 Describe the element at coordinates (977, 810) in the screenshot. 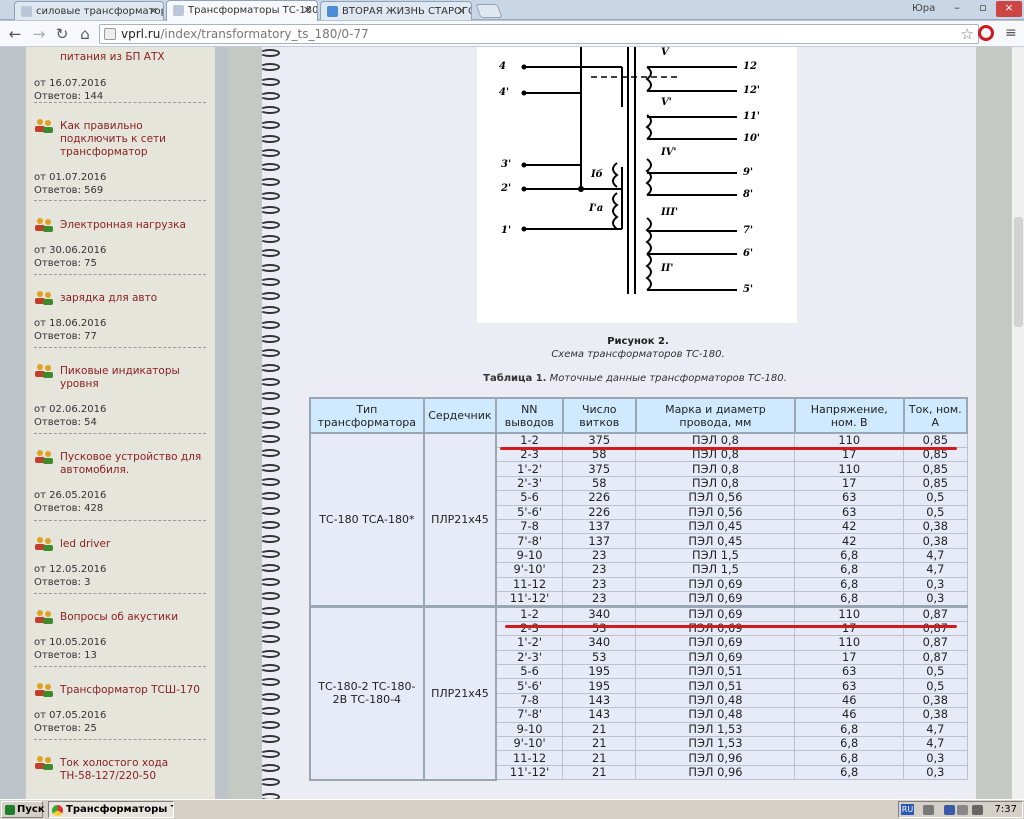

I see `volume-icon` at that location.